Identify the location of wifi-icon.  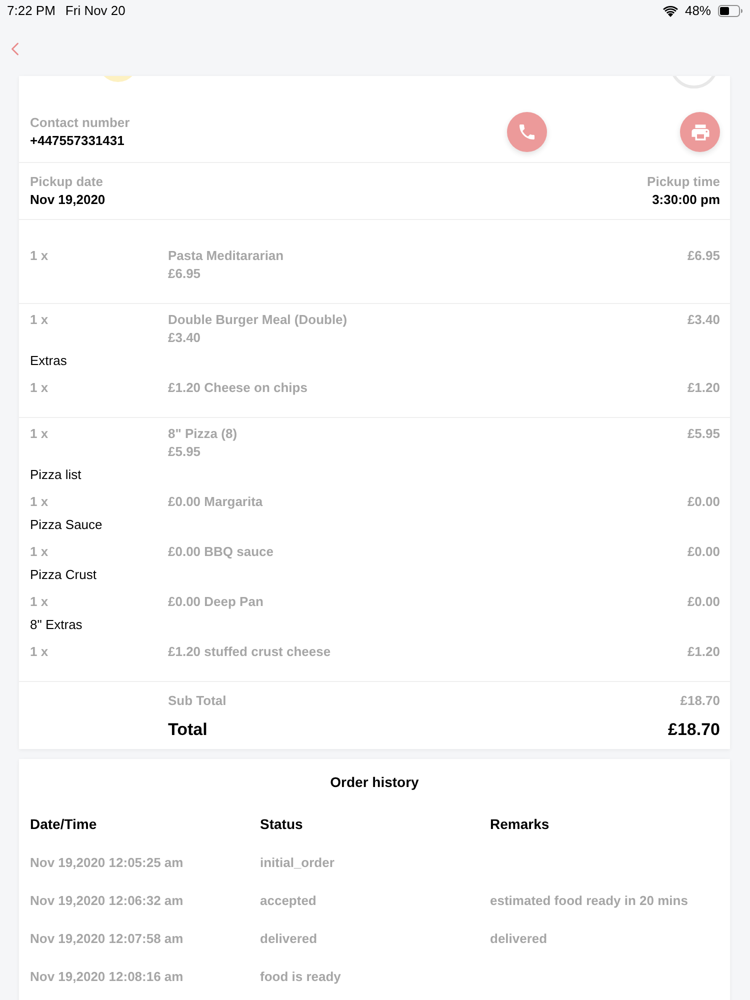
(670, 11).